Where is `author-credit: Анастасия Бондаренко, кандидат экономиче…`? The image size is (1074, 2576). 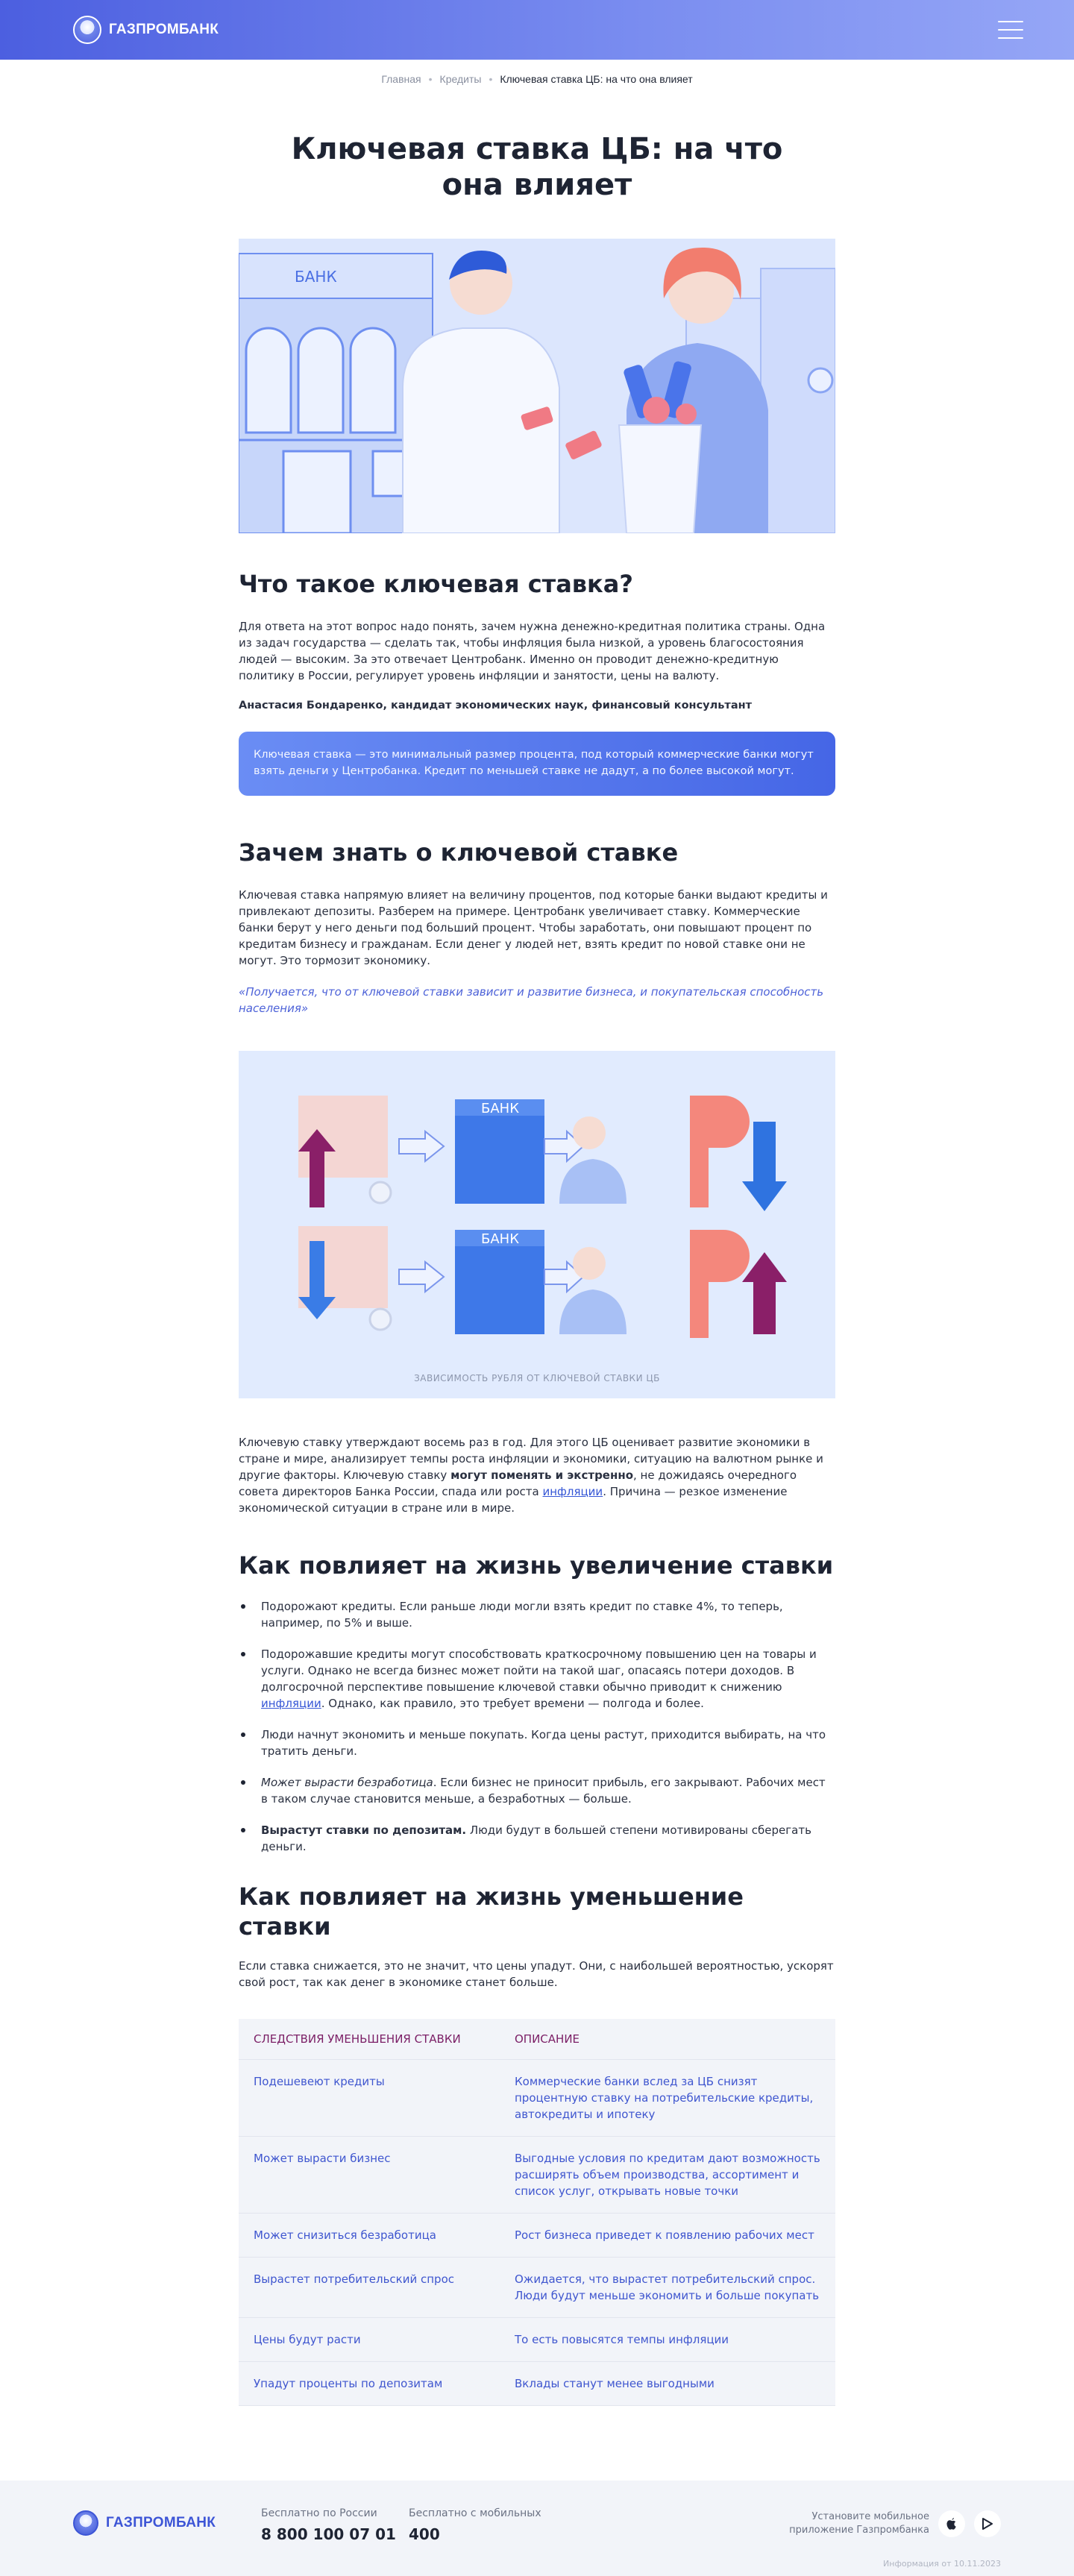
author-credit: Анастасия Бондаренко, кандидат экономиче… is located at coordinates (496, 706).